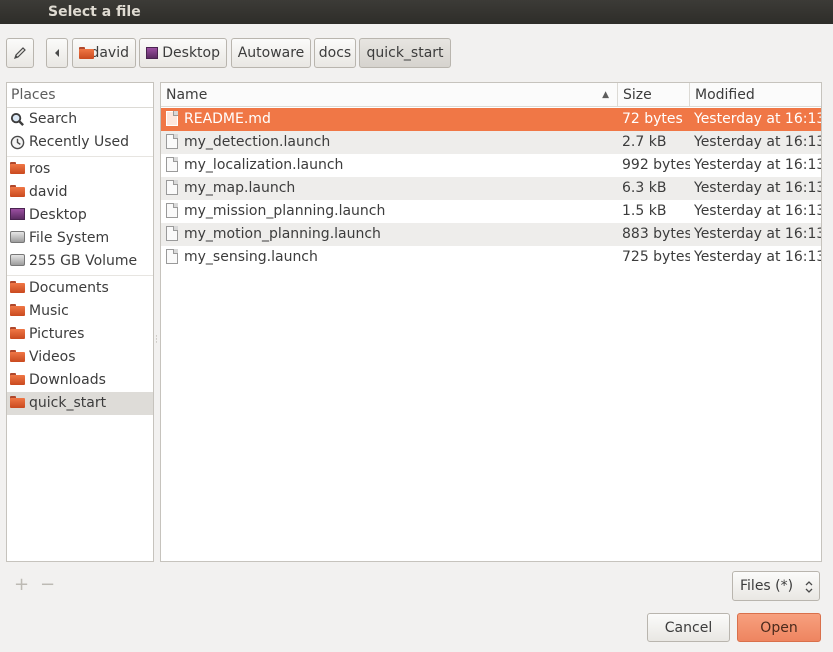 The image size is (833, 652). I want to click on place-music: Music, so click(80, 311).